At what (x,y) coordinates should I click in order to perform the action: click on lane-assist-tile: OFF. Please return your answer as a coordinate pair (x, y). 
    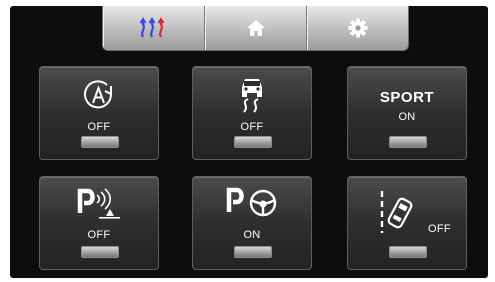
    Looking at the image, I should click on (407, 223).